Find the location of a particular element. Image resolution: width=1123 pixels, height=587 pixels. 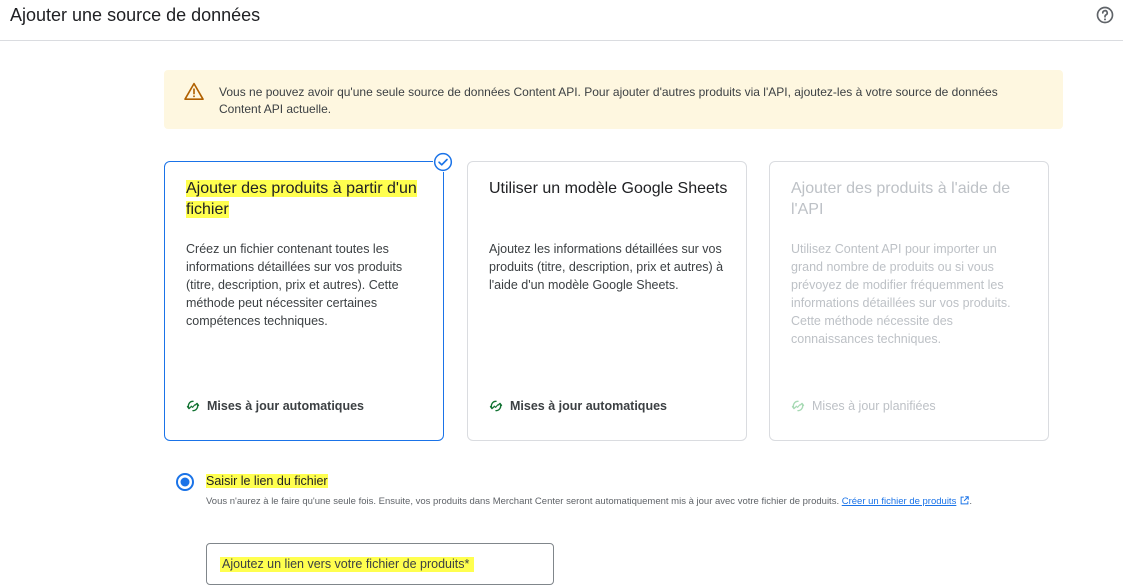

warning-triangle-icon is located at coordinates (194, 91).